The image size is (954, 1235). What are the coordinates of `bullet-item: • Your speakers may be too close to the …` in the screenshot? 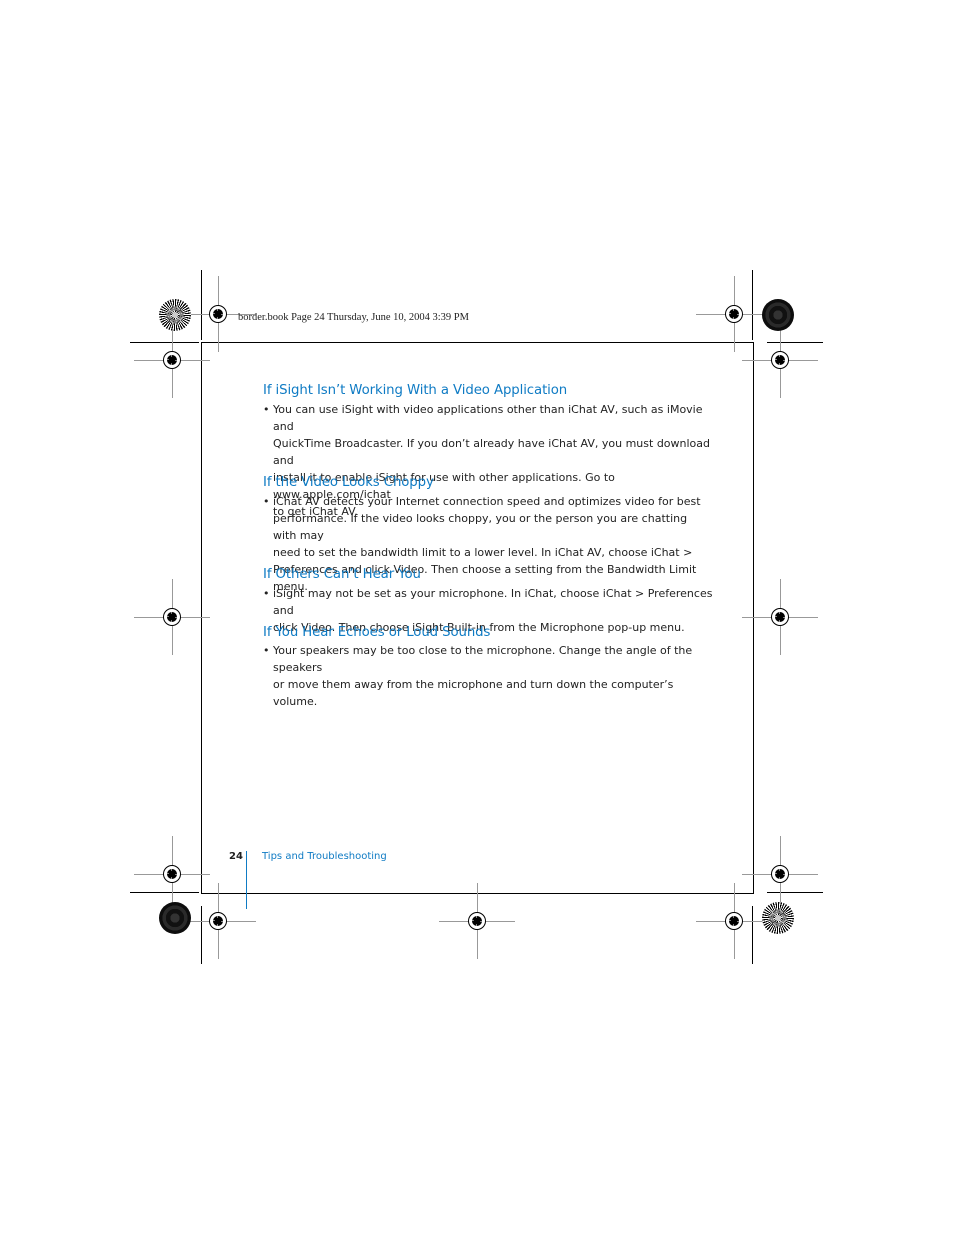 It's located at (488, 676).